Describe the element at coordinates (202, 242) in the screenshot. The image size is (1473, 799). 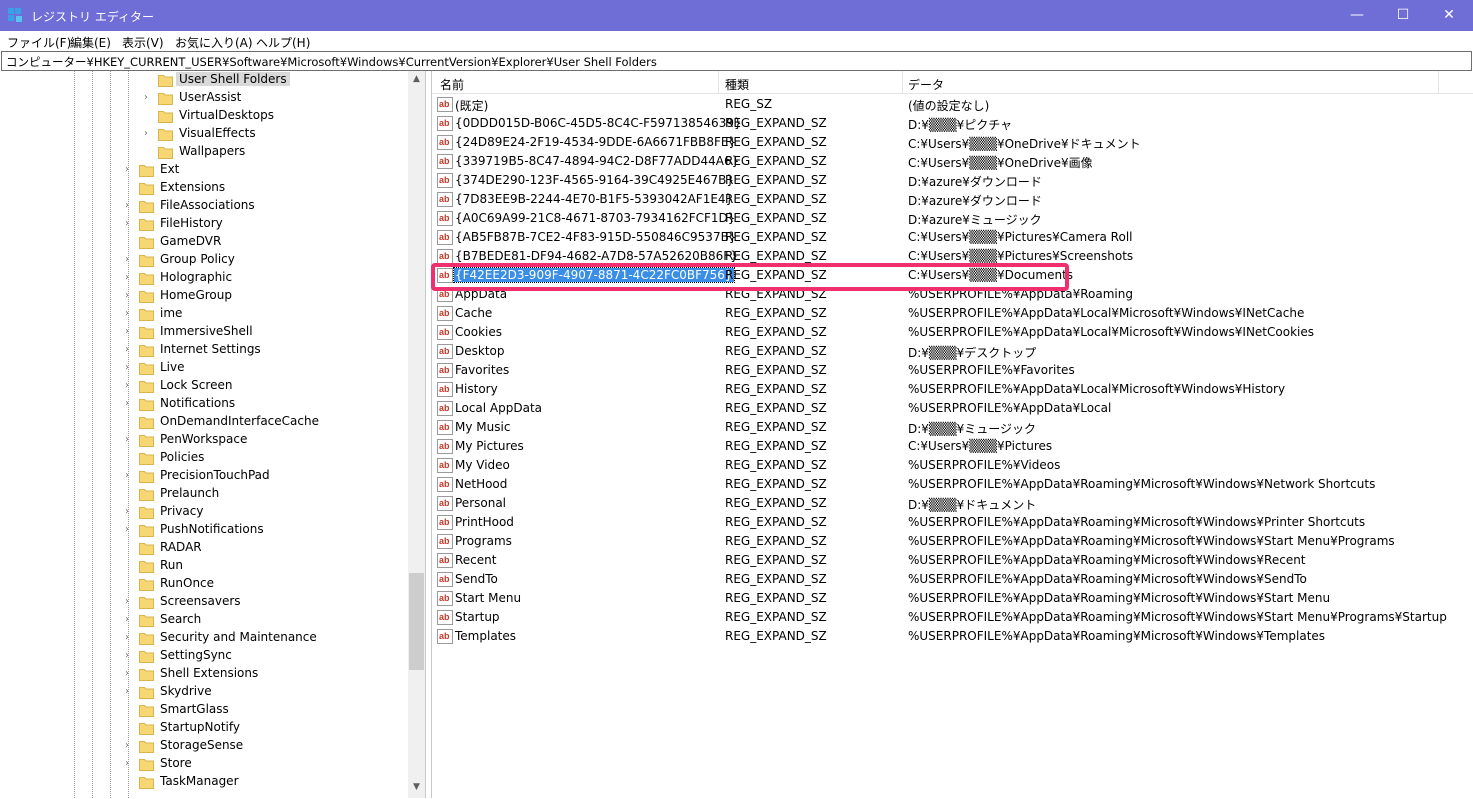
I see `tree-item: GameDVR` at that location.